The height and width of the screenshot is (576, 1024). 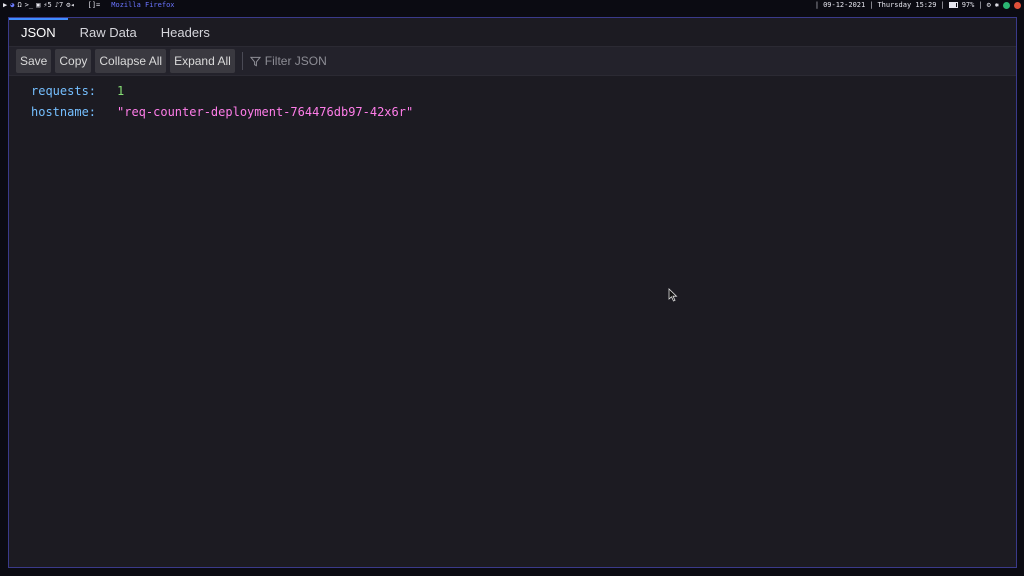 What do you see at coordinates (64, 111) in the screenshot?
I see `json-key: hostname:` at bounding box center [64, 111].